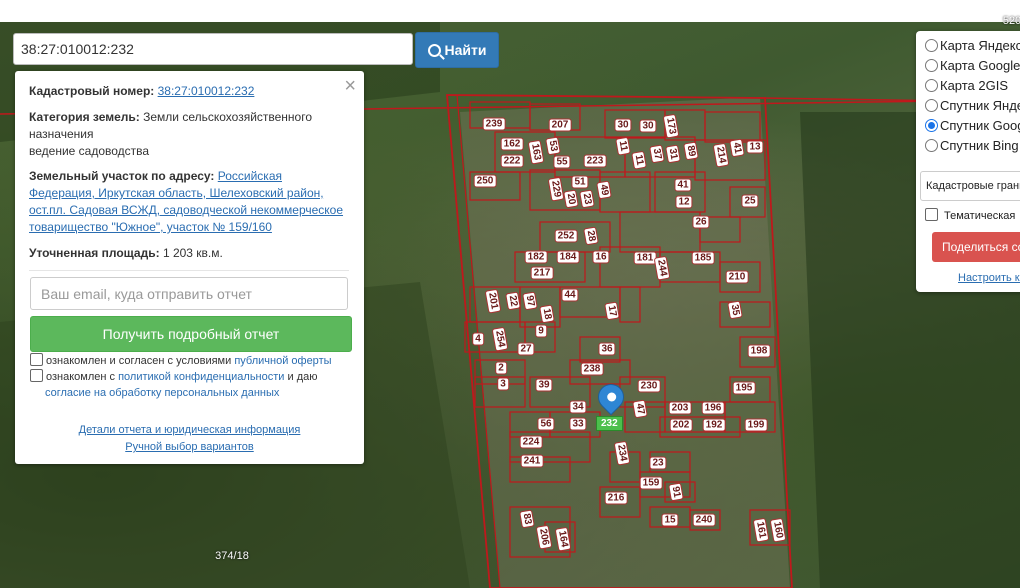 The height and width of the screenshot is (588, 1020). What do you see at coordinates (735, 310) in the screenshot?
I see `parcel-label: 35` at bounding box center [735, 310].